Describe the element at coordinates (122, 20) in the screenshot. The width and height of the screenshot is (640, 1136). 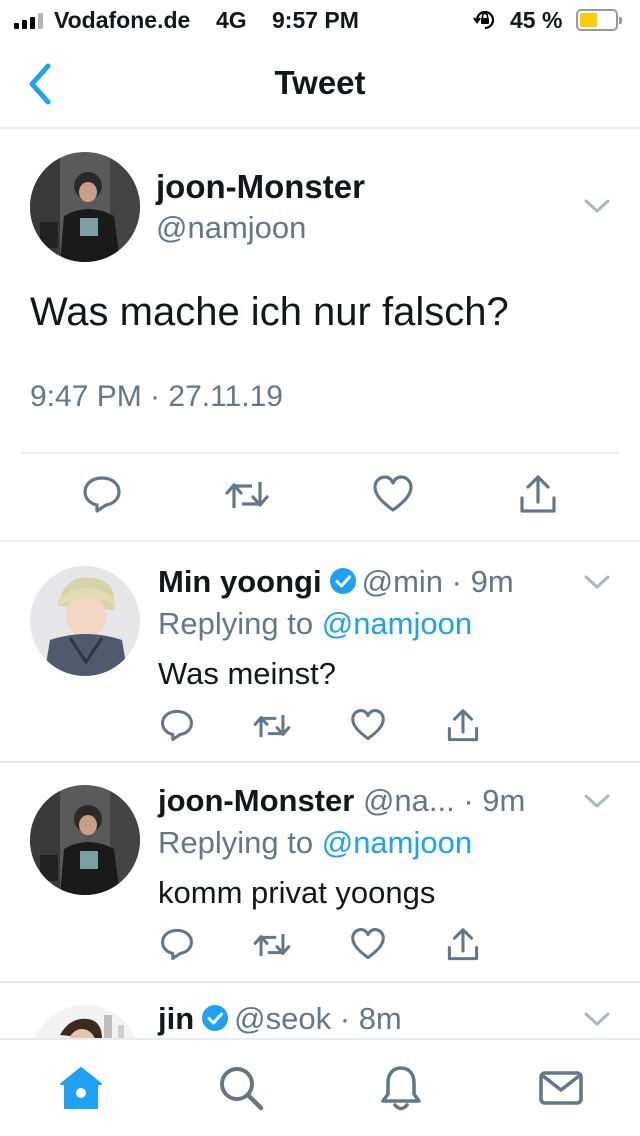
I see `carrier-label: Vodafone.de` at that location.